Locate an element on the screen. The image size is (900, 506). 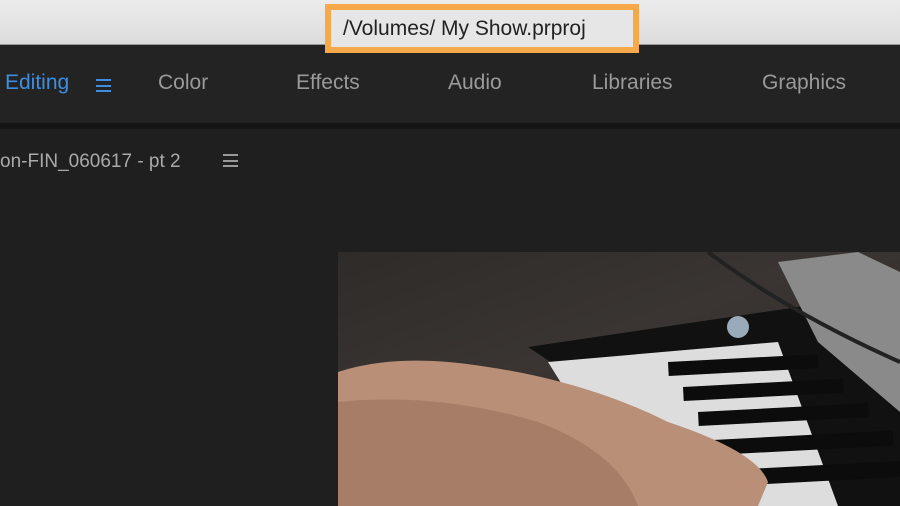
sequence-title: on-FIN_060617 - pt 2 is located at coordinates (90, 162).